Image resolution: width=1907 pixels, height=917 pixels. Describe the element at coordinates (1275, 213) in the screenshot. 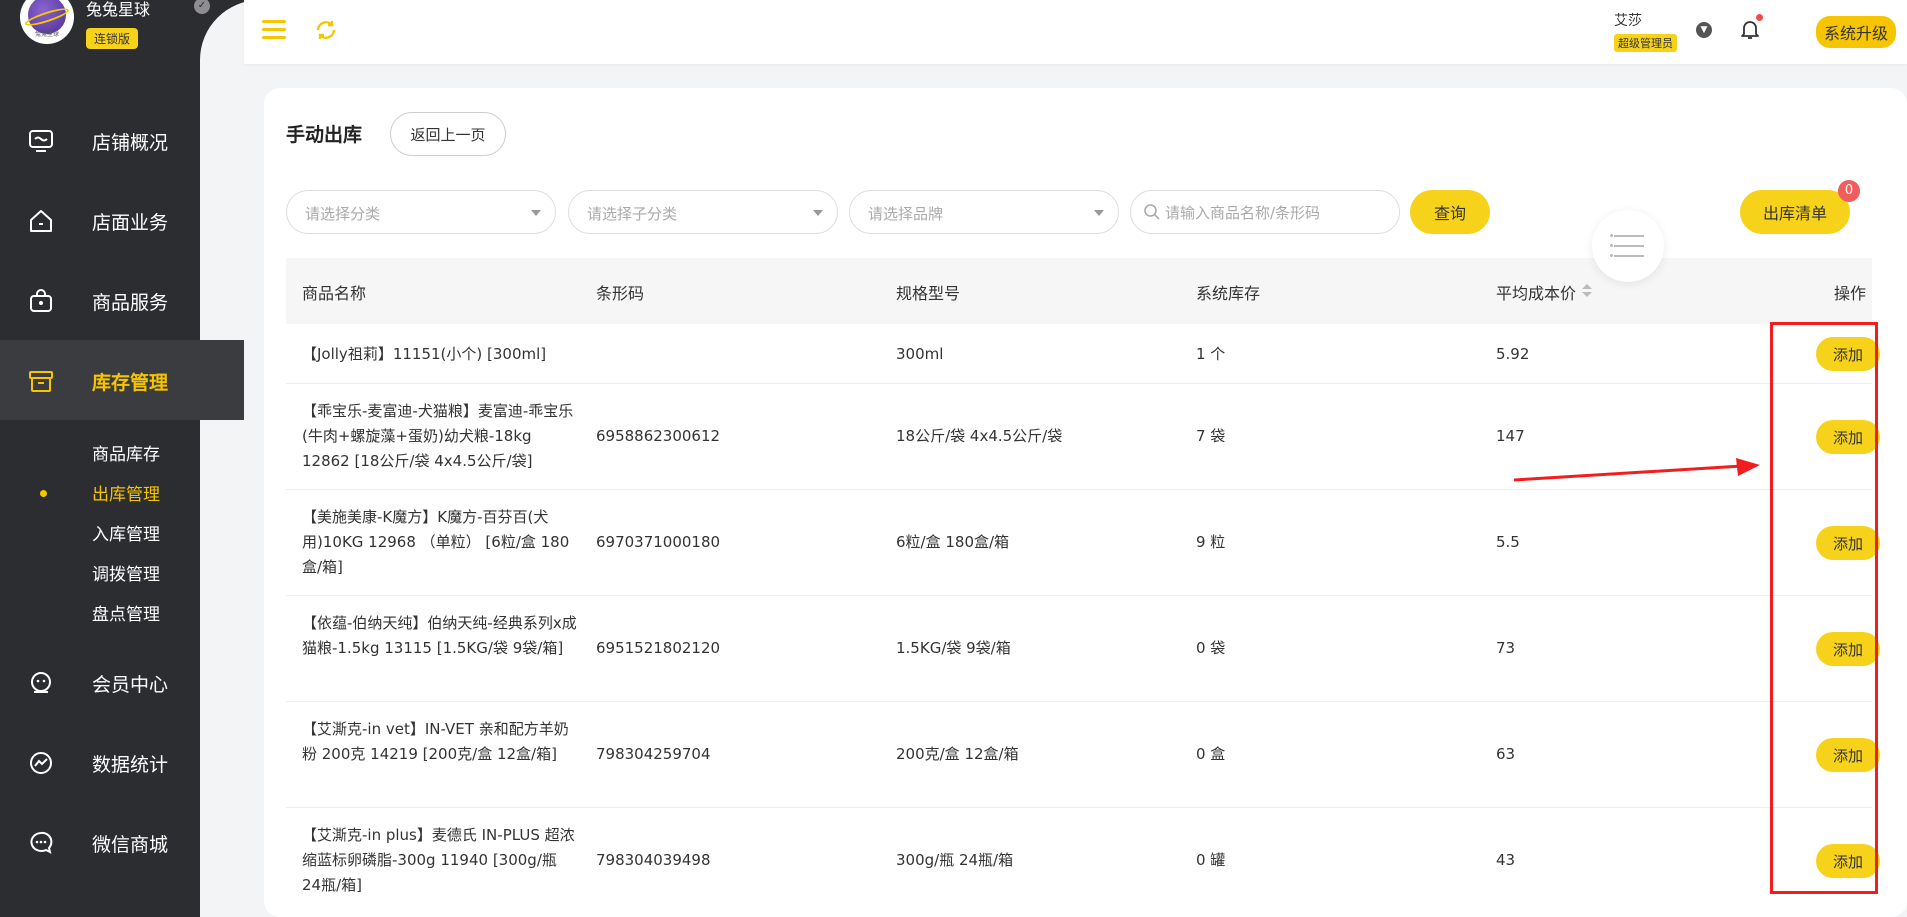

I see `product-search-input` at that location.